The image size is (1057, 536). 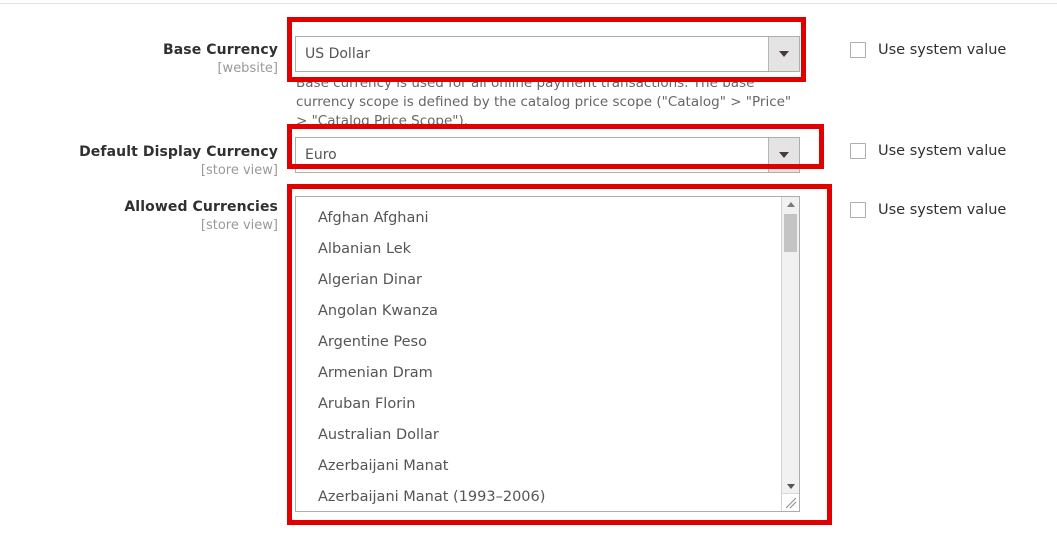 I want to click on use-system-value-row-default-display-currency: Use system value, so click(x=928, y=151).